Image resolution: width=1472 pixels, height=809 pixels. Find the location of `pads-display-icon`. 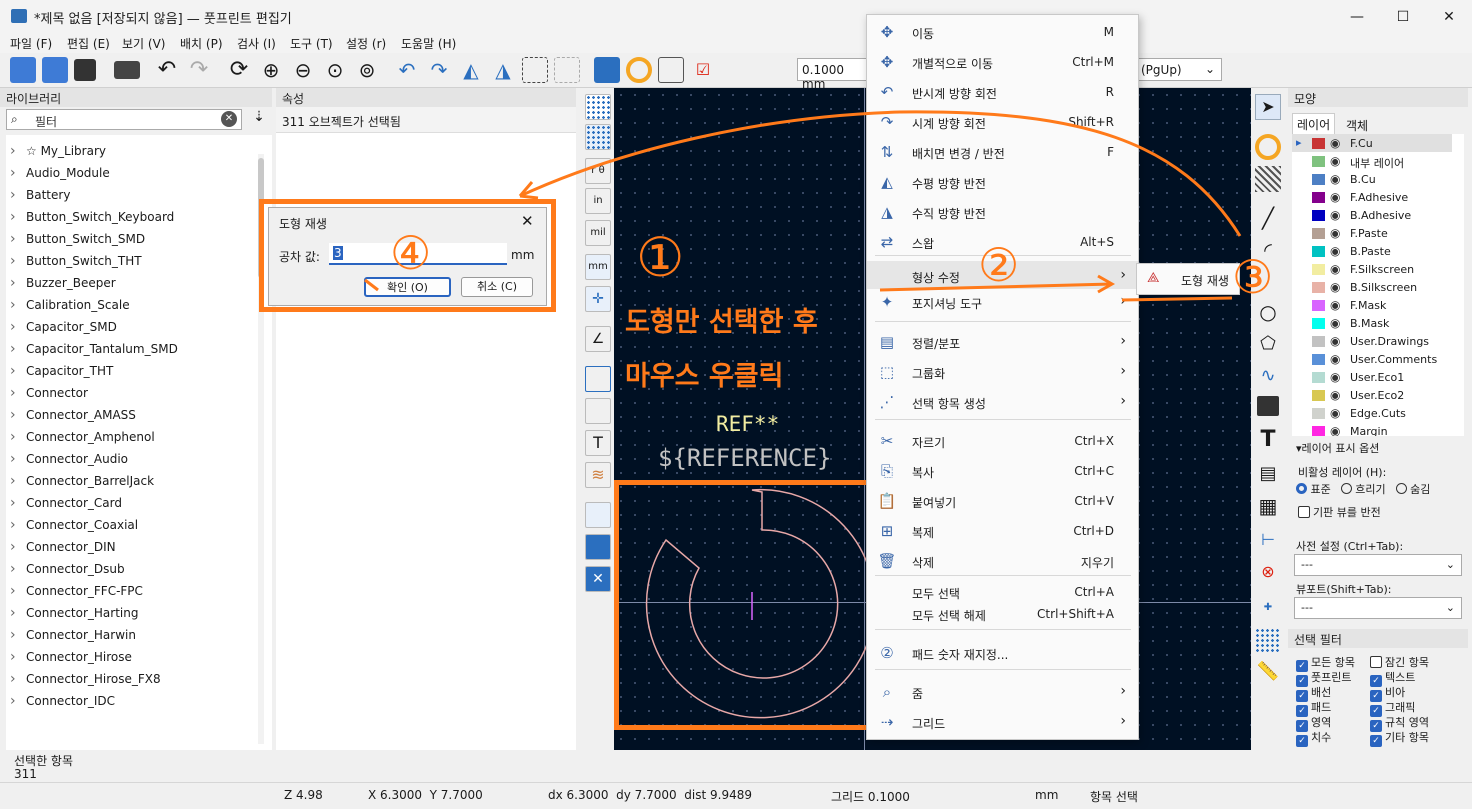

pads-display-icon is located at coordinates (598, 379).